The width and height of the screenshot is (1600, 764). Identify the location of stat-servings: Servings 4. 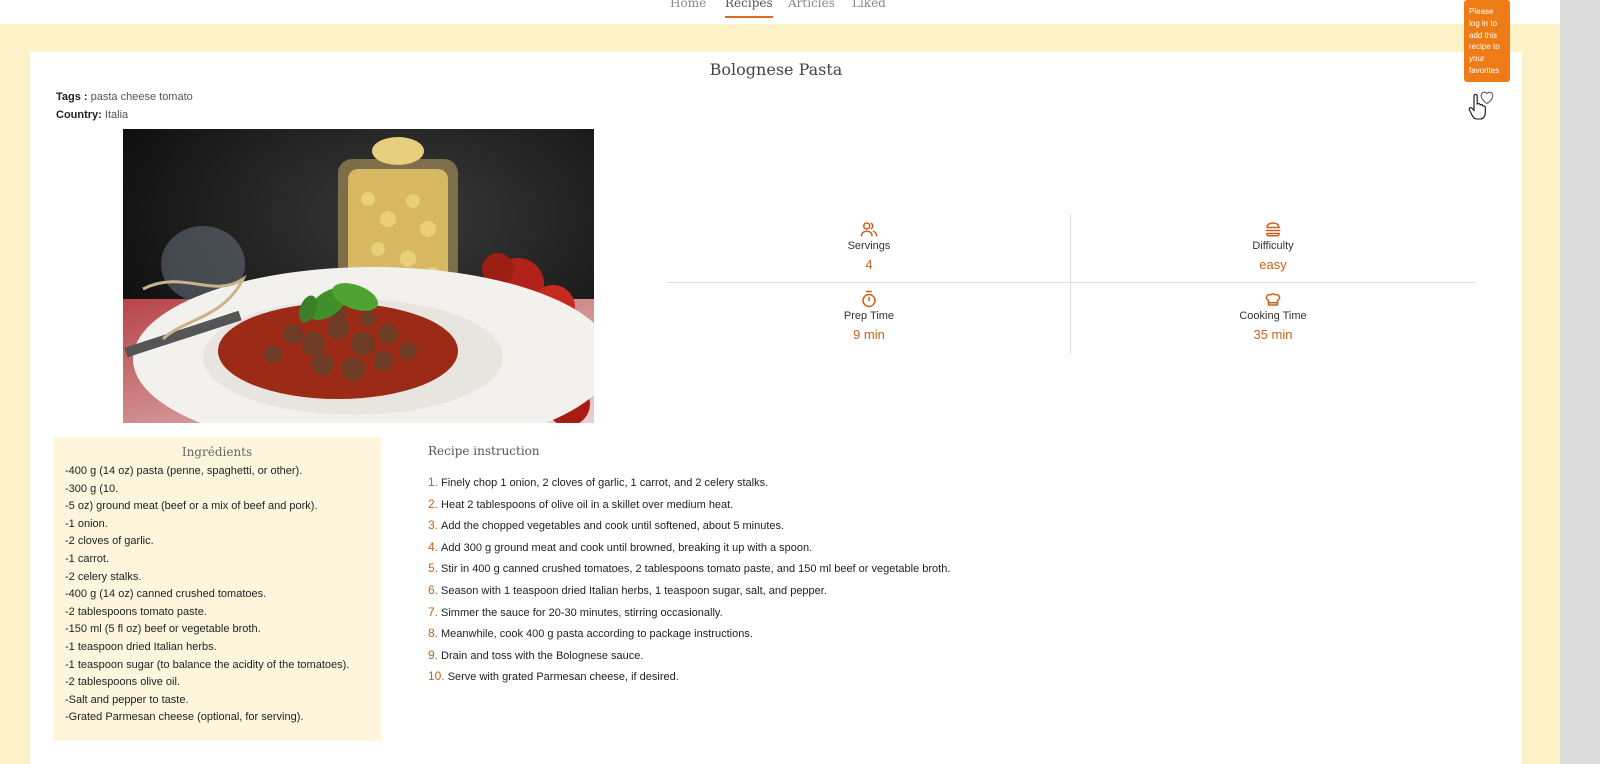
(869, 249).